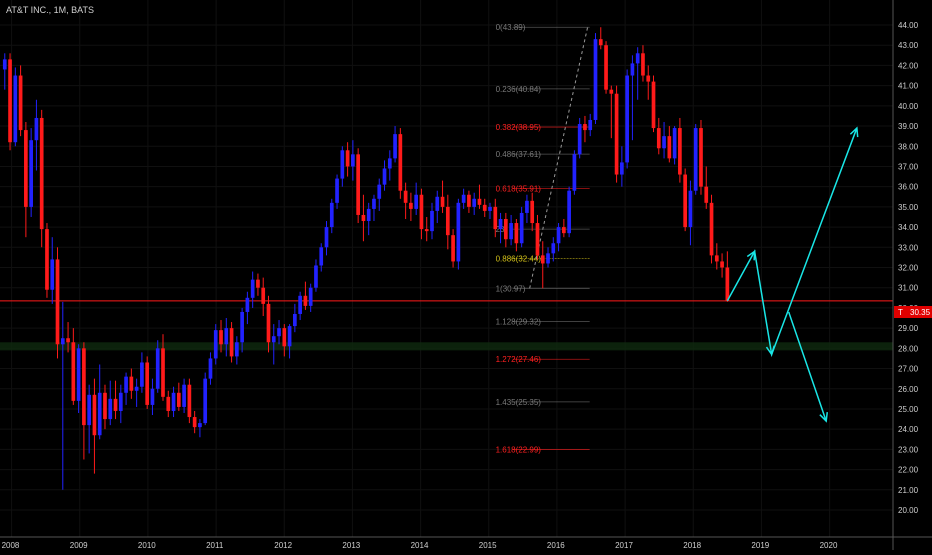 Image resolution: width=932 pixels, height=555 pixels. Describe the element at coordinates (908, 65) in the screenshot. I see `y-tick-label: 42.00` at that location.